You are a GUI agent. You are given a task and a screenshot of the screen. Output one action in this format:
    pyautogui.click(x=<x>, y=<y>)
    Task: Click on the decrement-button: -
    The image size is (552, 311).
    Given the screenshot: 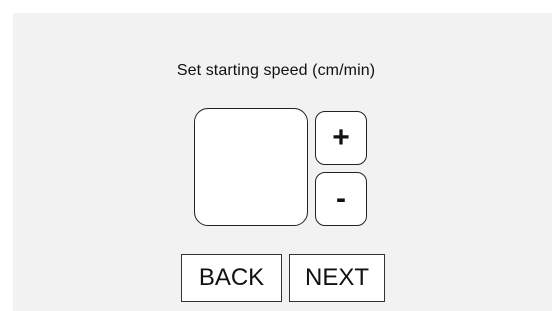 What is the action you would take?
    pyautogui.click(x=341, y=199)
    